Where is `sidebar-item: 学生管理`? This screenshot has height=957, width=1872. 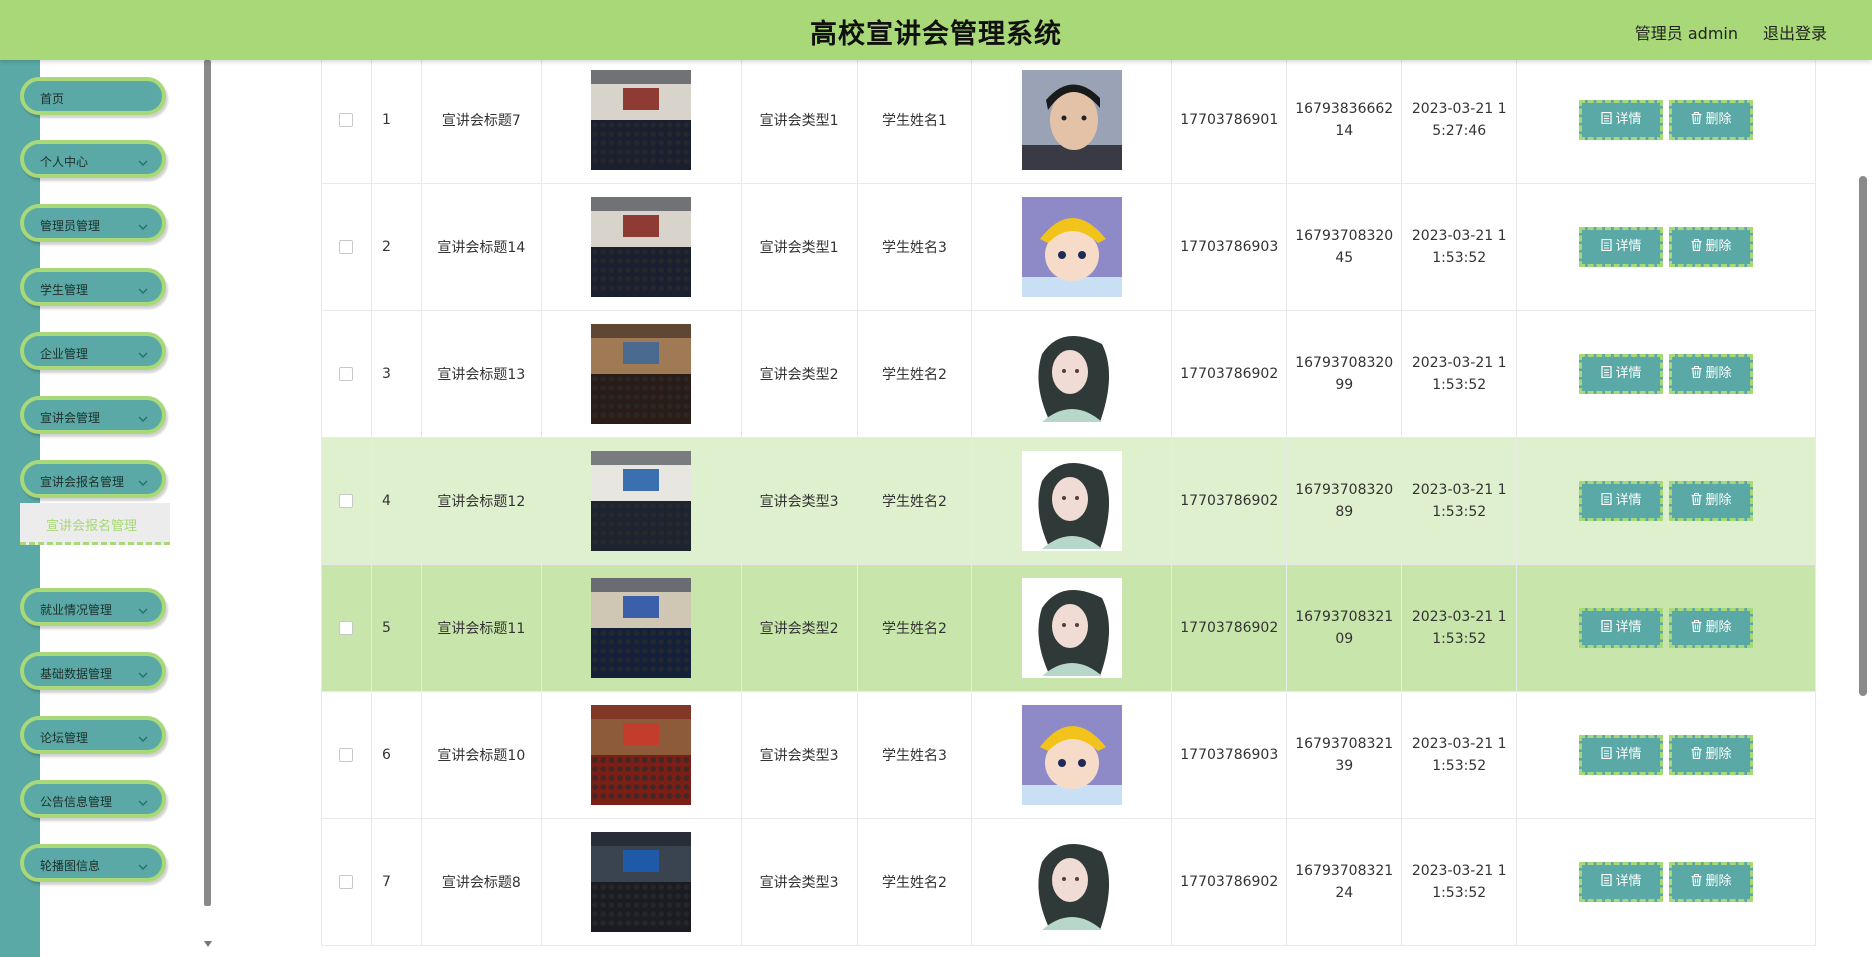
sidebar-item: 学生管理 is located at coordinates (93, 287).